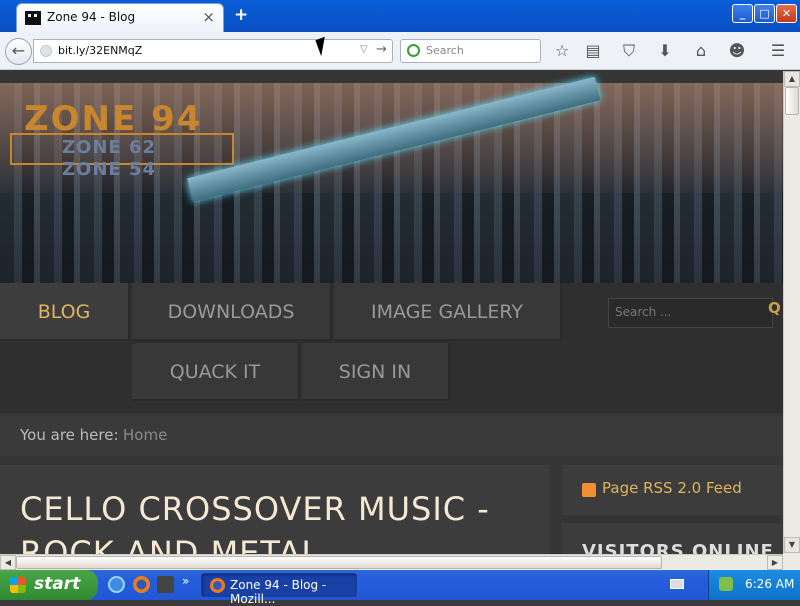 This screenshot has width=800, height=606. Describe the element at coordinates (791, 562) in the screenshot. I see `scrollbar-corner` at that location.